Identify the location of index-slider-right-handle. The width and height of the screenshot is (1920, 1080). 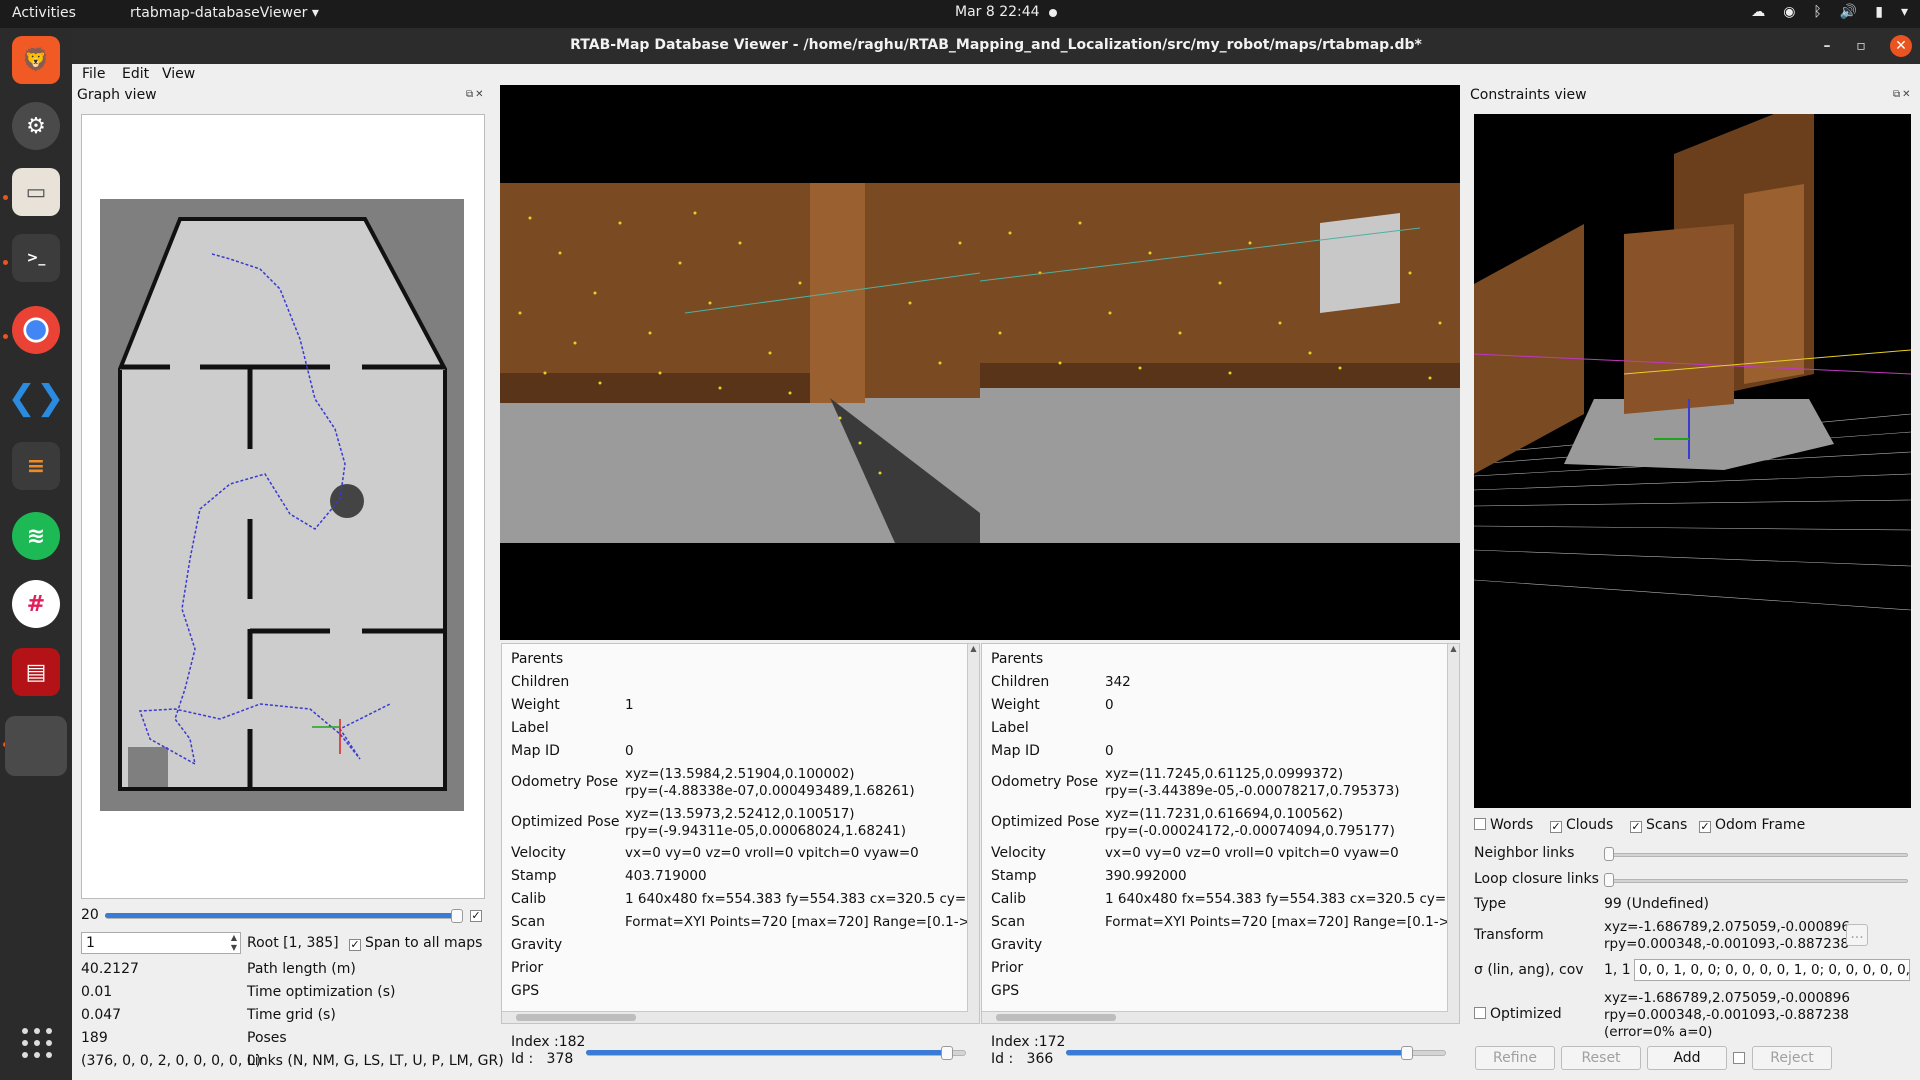
(1407, 1053).